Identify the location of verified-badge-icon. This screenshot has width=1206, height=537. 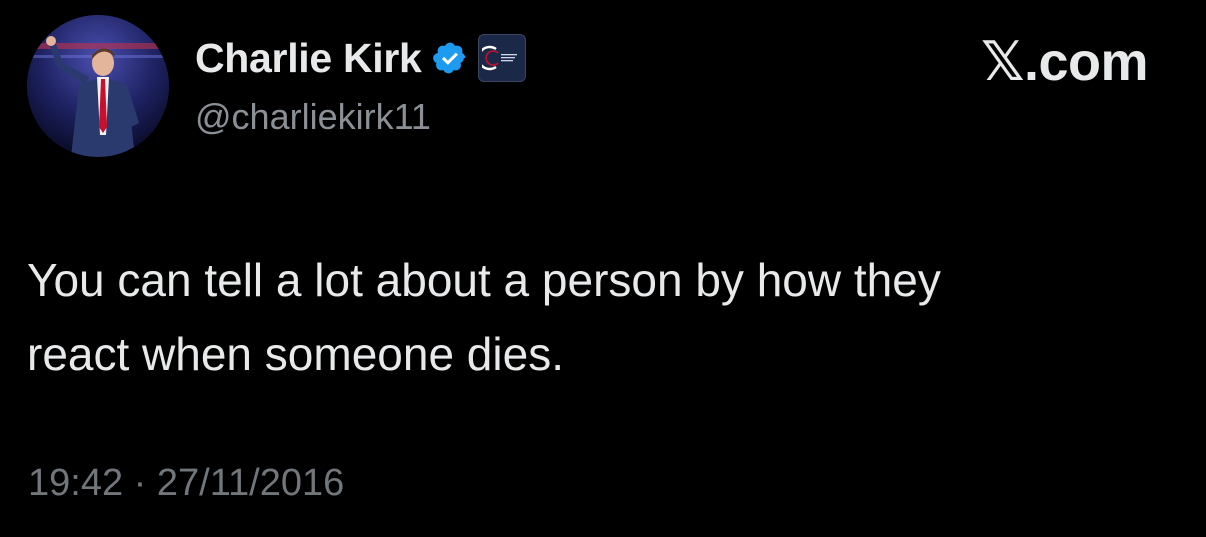
(450, 58).